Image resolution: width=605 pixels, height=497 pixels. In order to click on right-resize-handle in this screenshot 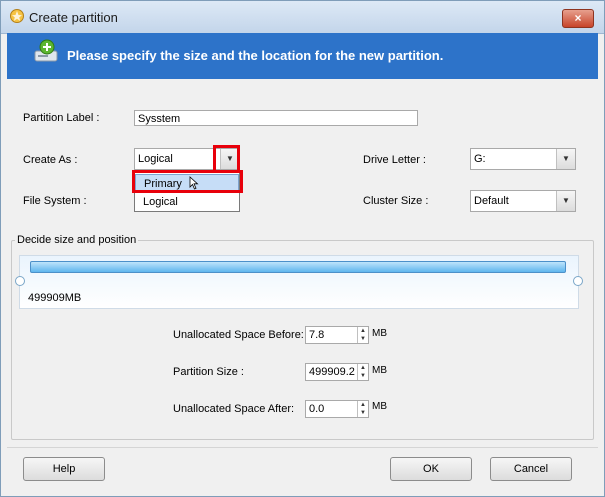, I will do `click(578, 281)`.